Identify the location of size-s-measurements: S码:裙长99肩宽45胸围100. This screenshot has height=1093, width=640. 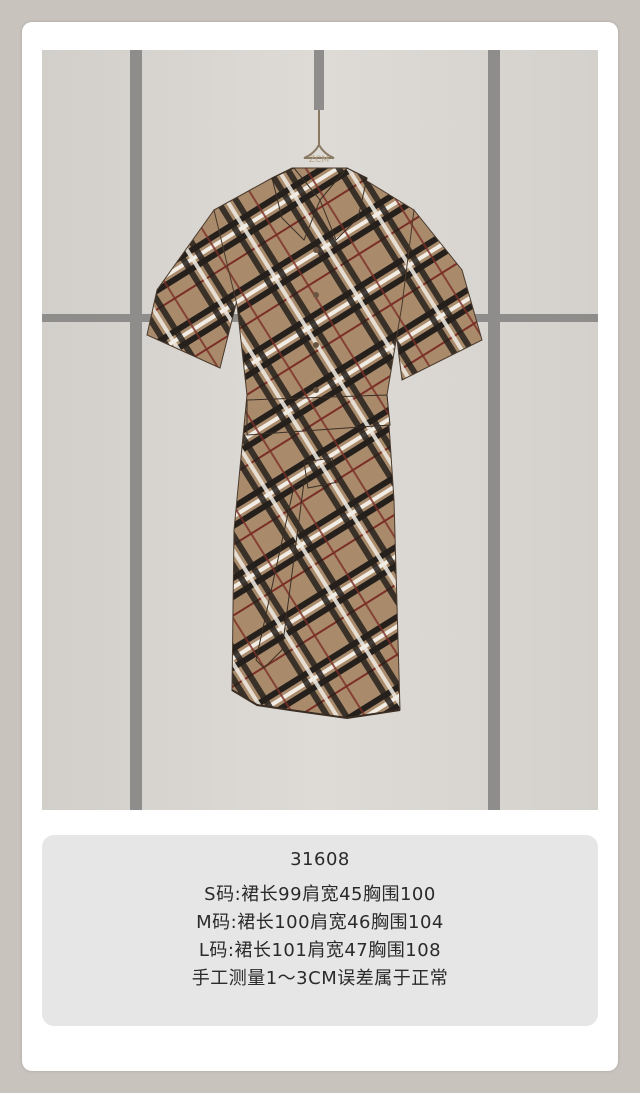
(320, 894).